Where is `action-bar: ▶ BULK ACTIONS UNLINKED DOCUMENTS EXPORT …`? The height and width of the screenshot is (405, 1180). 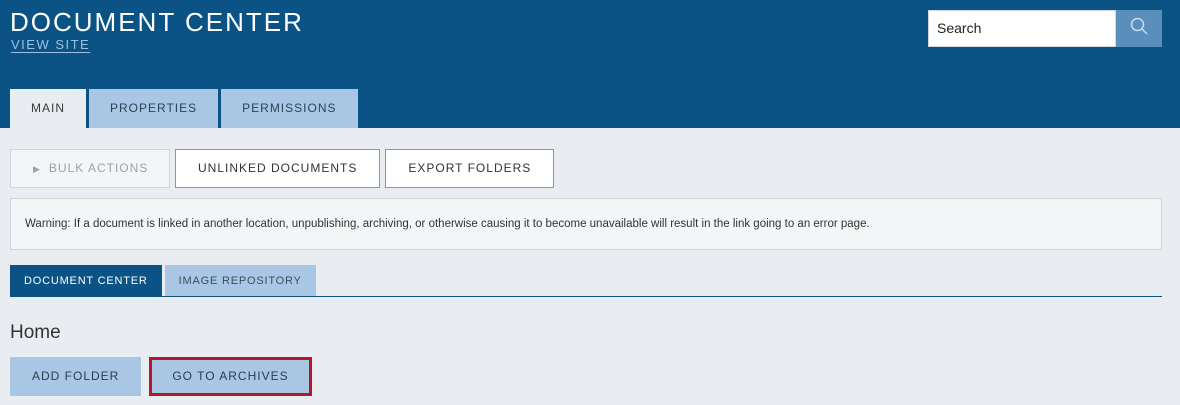 action-bar: ▶ BULK ACTIONS UNLINKED DOCUMENTS EXPORT … is located at coordinates (282, 168).